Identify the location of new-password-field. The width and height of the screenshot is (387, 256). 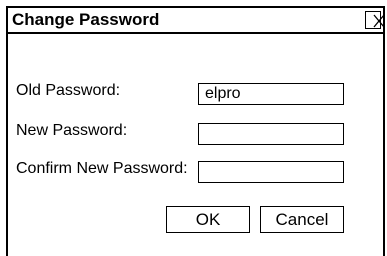
(271, 134).